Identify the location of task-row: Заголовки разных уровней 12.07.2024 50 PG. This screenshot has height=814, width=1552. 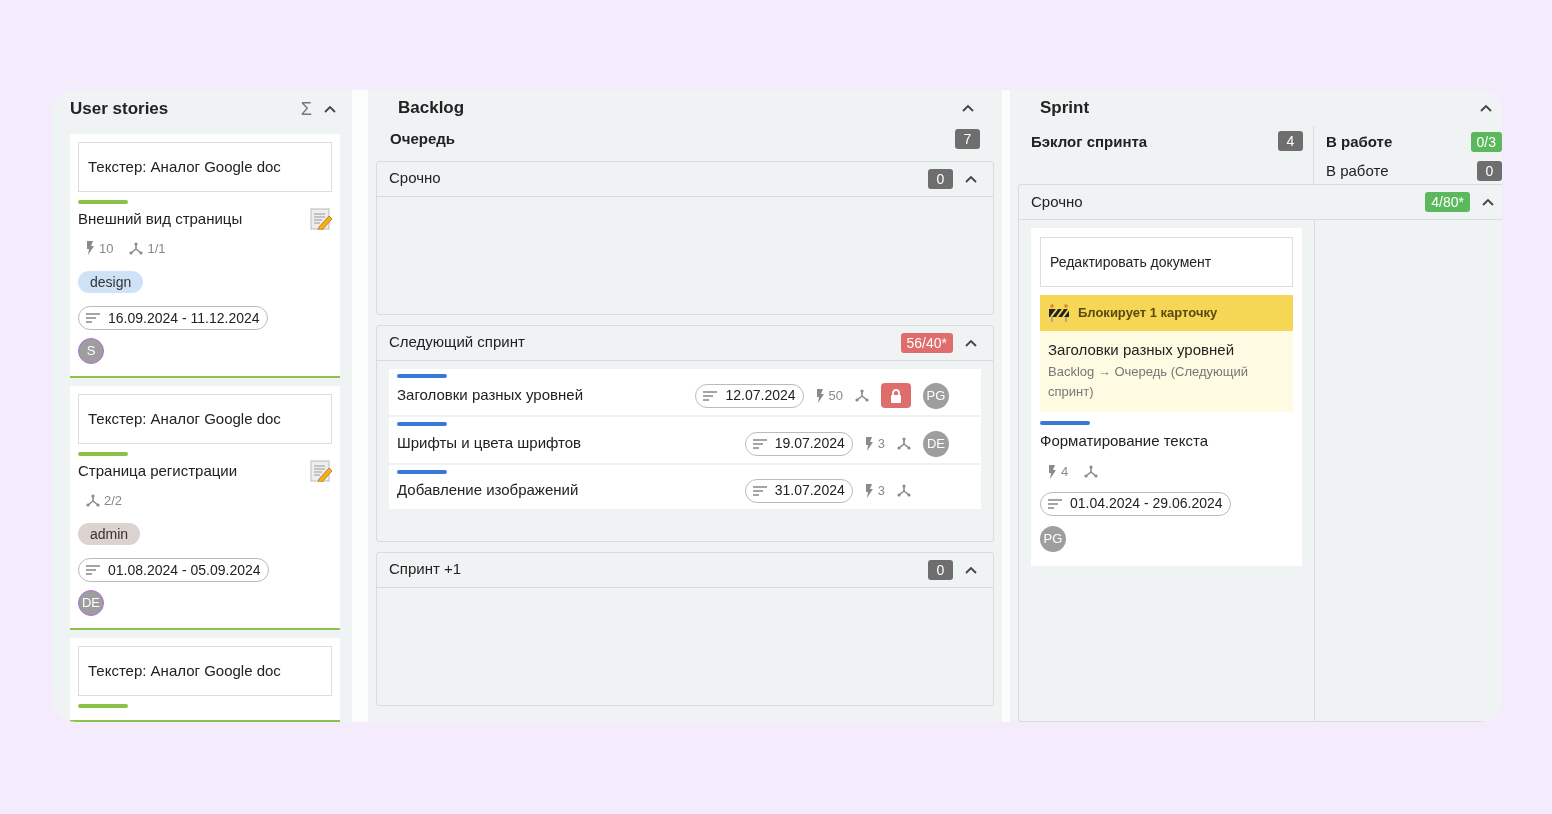
(685, 391).